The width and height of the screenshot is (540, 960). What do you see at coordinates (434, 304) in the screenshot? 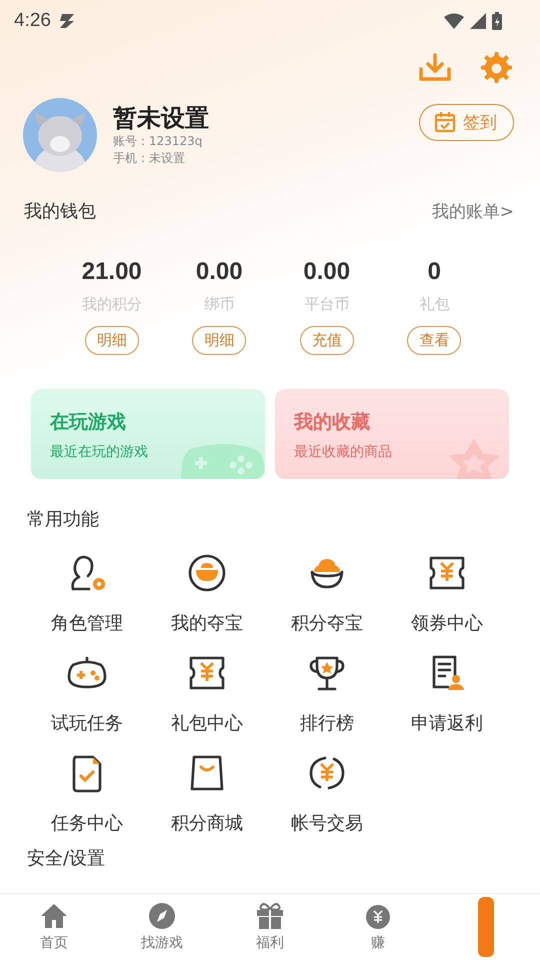
I see `stat-label: 礼包` at bounding box center [434, 304].